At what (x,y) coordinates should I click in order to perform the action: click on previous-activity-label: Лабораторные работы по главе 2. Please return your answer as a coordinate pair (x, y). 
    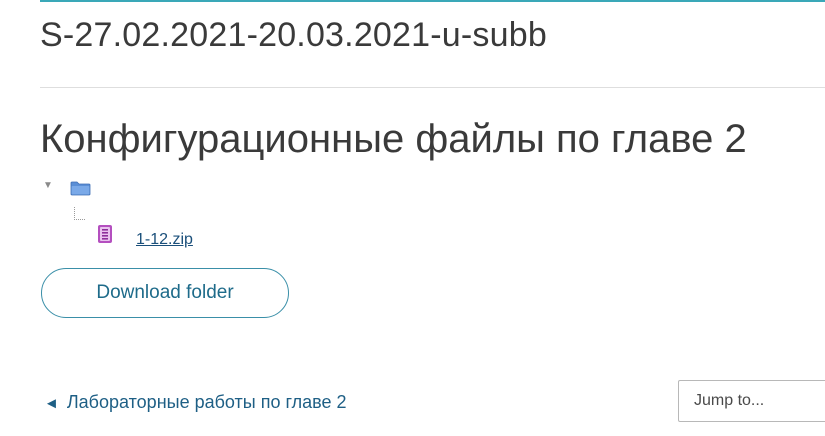
    Looking at the image, I should click on (206, 402).